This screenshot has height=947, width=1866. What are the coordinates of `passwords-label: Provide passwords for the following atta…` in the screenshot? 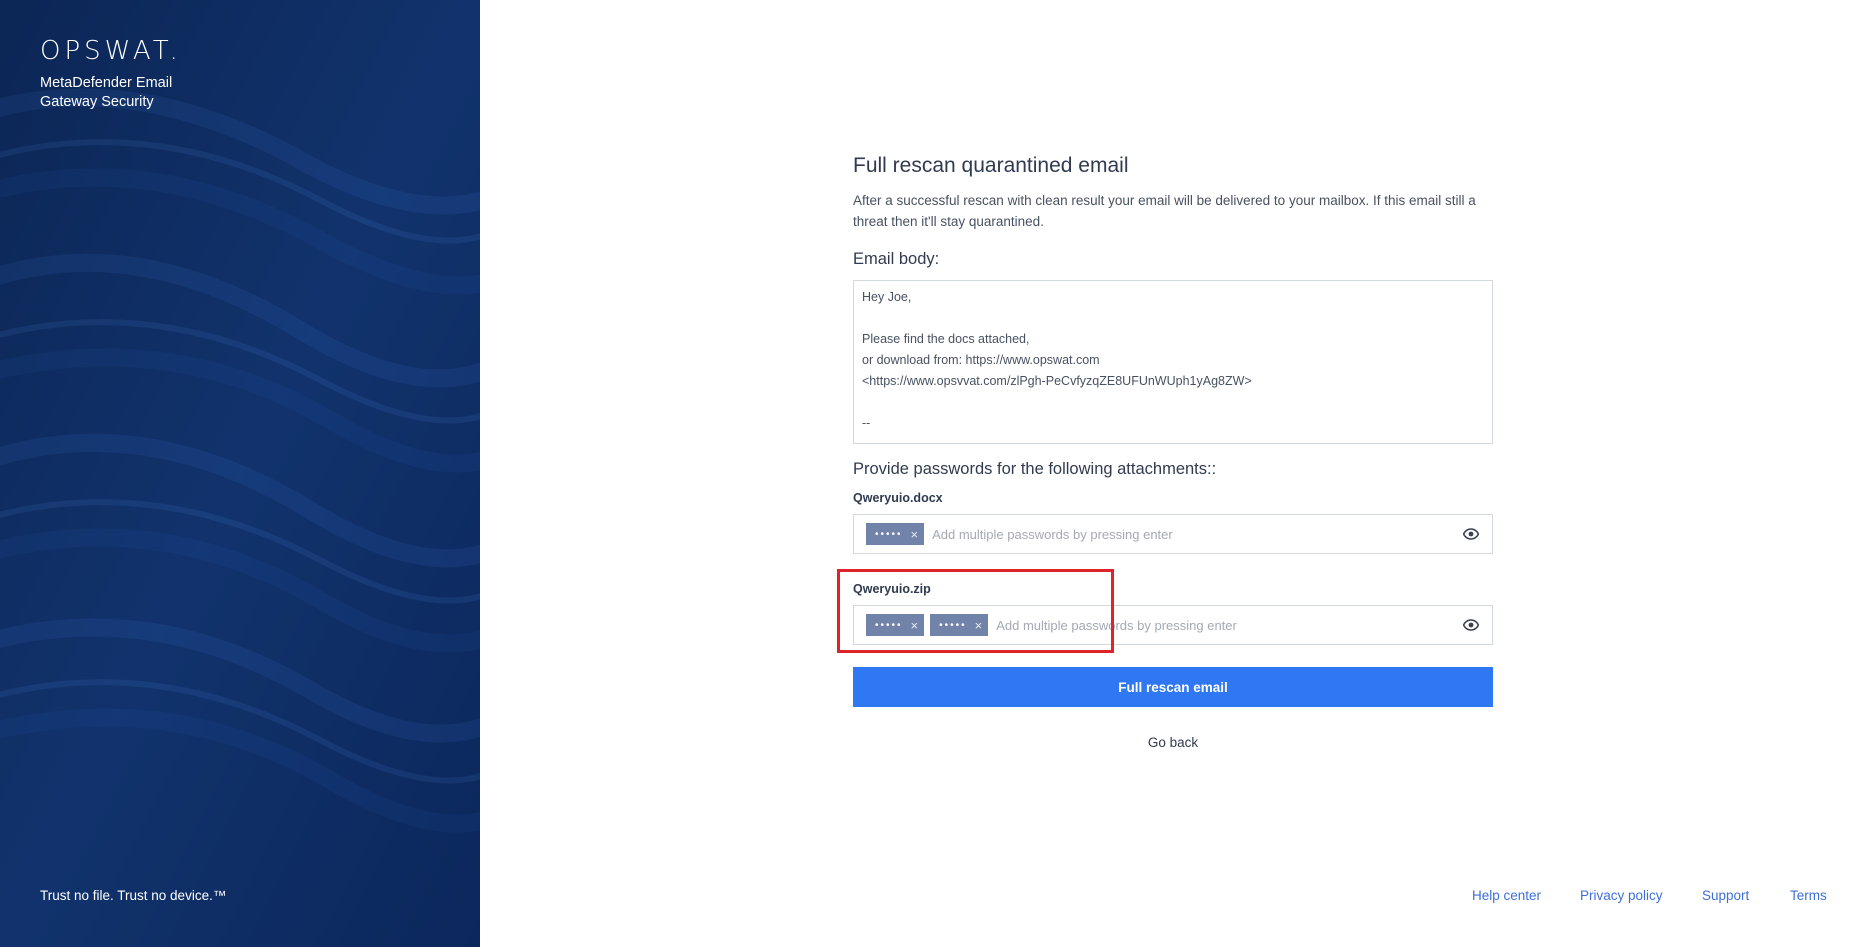 It's located at (1035, 469).